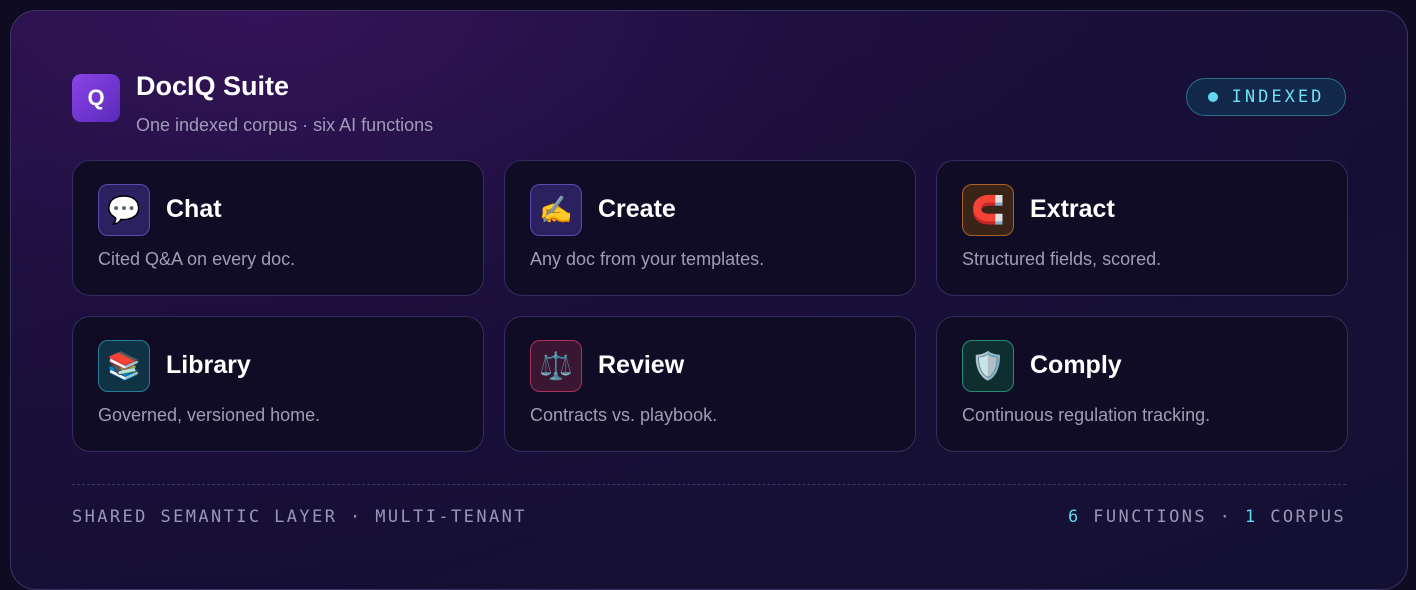  What do you see at coordinates (278, 228) in the screenshot?
I see `card-chat: 💬 Chat Cited Q&A on every doc.` at bounding box center [278, 228].